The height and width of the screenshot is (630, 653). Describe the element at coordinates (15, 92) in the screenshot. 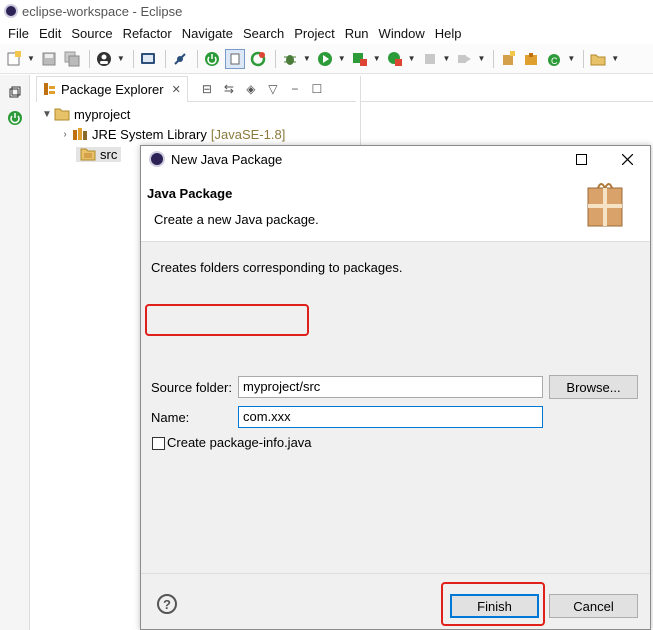

I see `restore-icon` at that location.